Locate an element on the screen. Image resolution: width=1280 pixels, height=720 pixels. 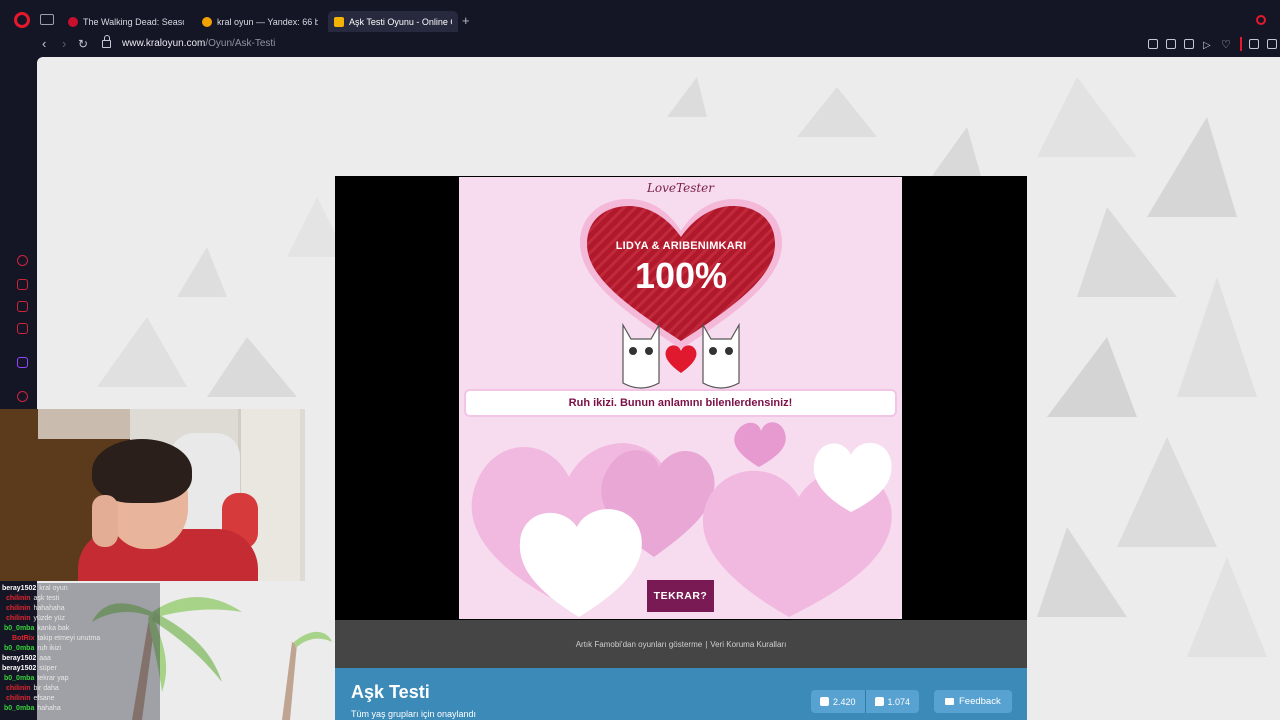
chat-message: b0_0mba ruh ikizi is located at coordinates (32, 649).